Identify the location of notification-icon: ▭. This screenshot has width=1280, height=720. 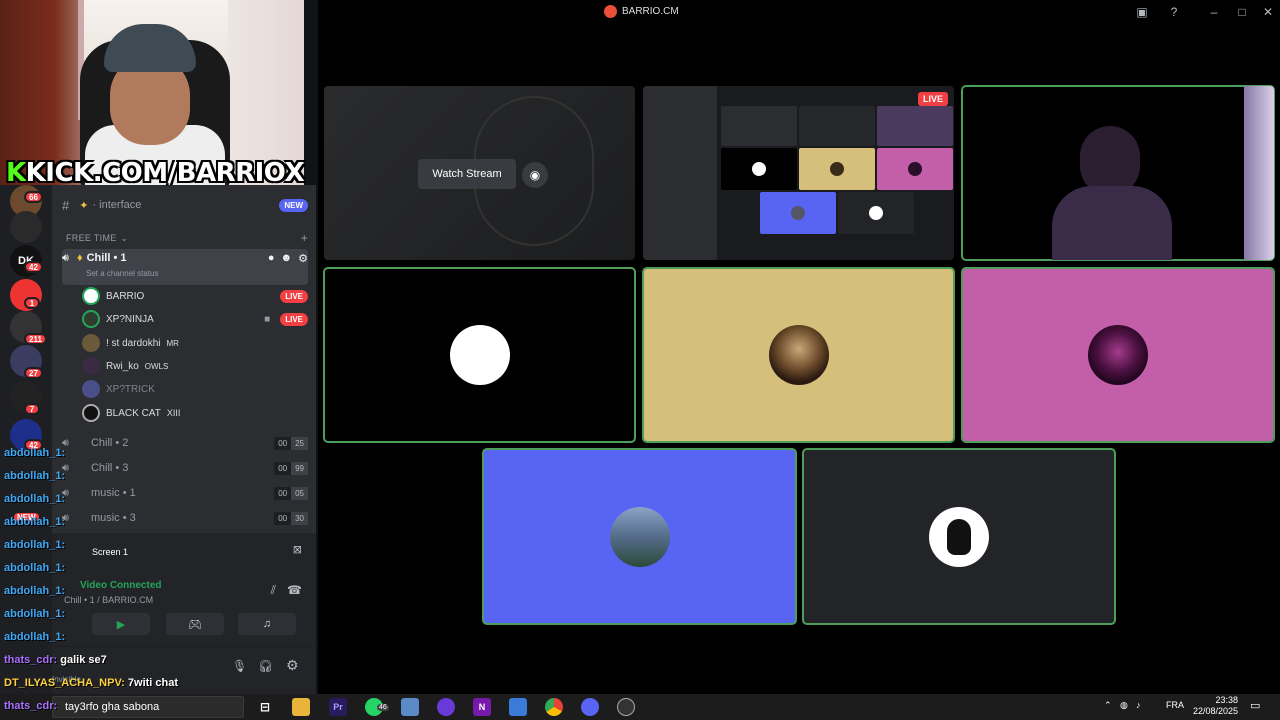
(1255, 705).